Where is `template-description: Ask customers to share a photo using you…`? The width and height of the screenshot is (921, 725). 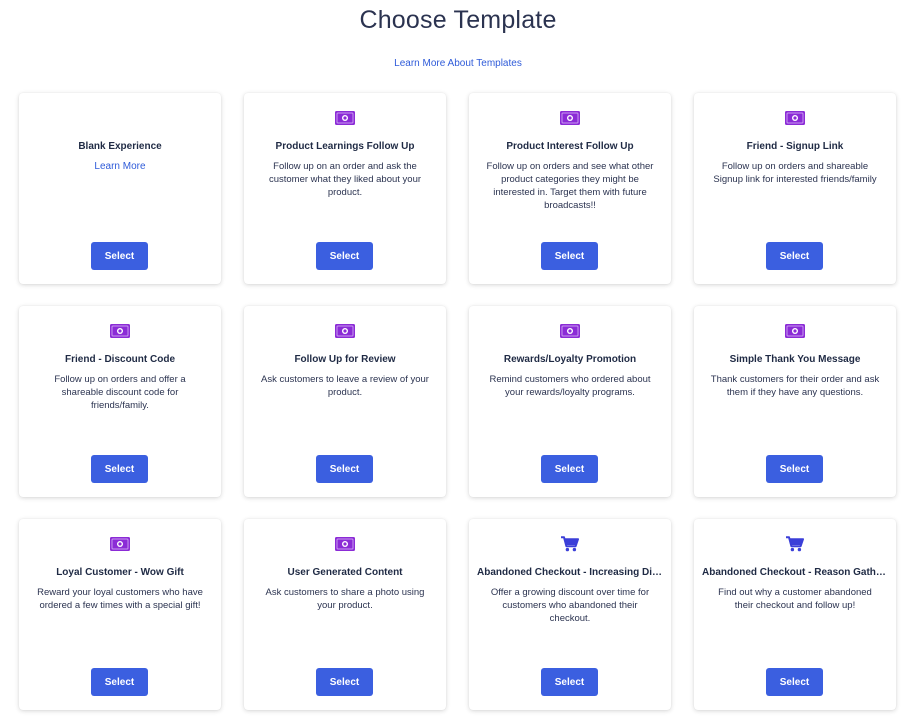 template-description: Ask customers to share a photo using you… is located at coordinates (345, 599).